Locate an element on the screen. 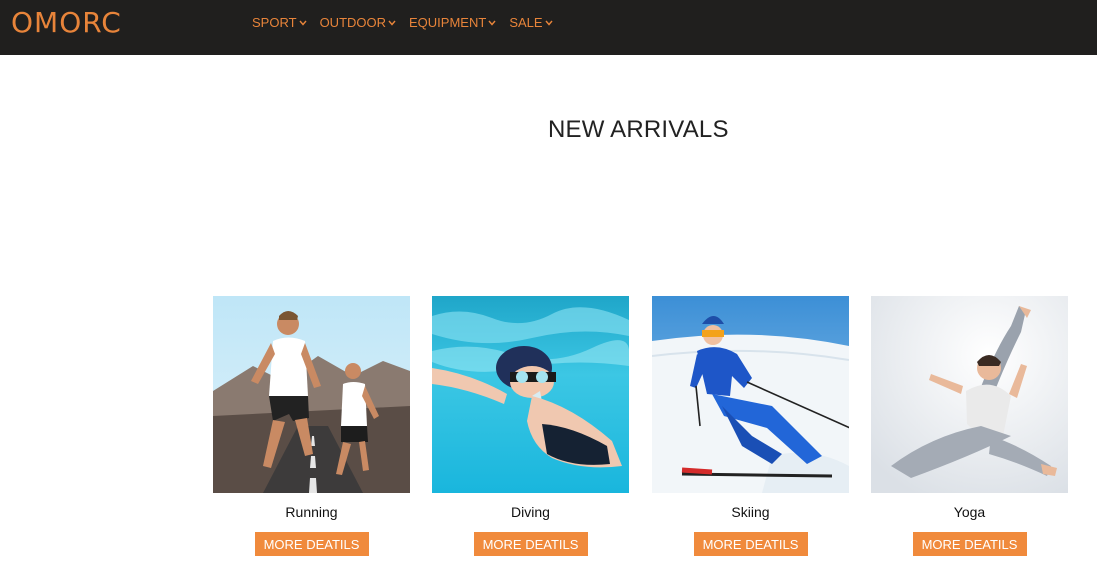  product-card-yoga: Yoga MORE DEATILS is located at coordinates (969, 426).